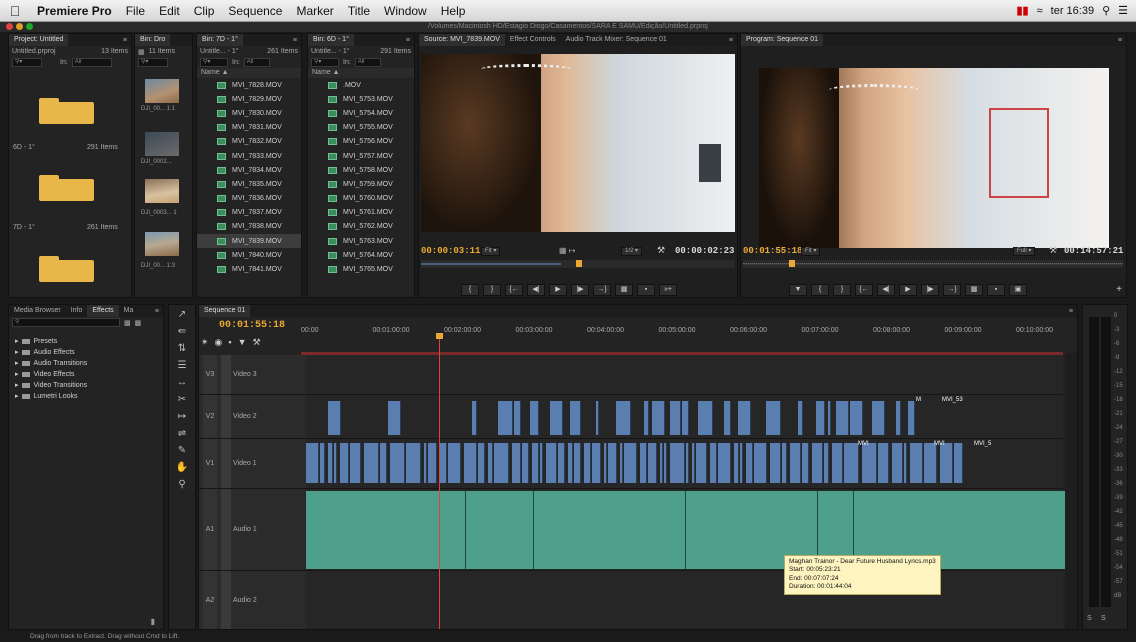 This screenshot has height=642, width=1136. Describe the element at coordinates (86, 385) in the screenshot. I see `tree-video-transitions: ▸ Video Transitions` at that location.